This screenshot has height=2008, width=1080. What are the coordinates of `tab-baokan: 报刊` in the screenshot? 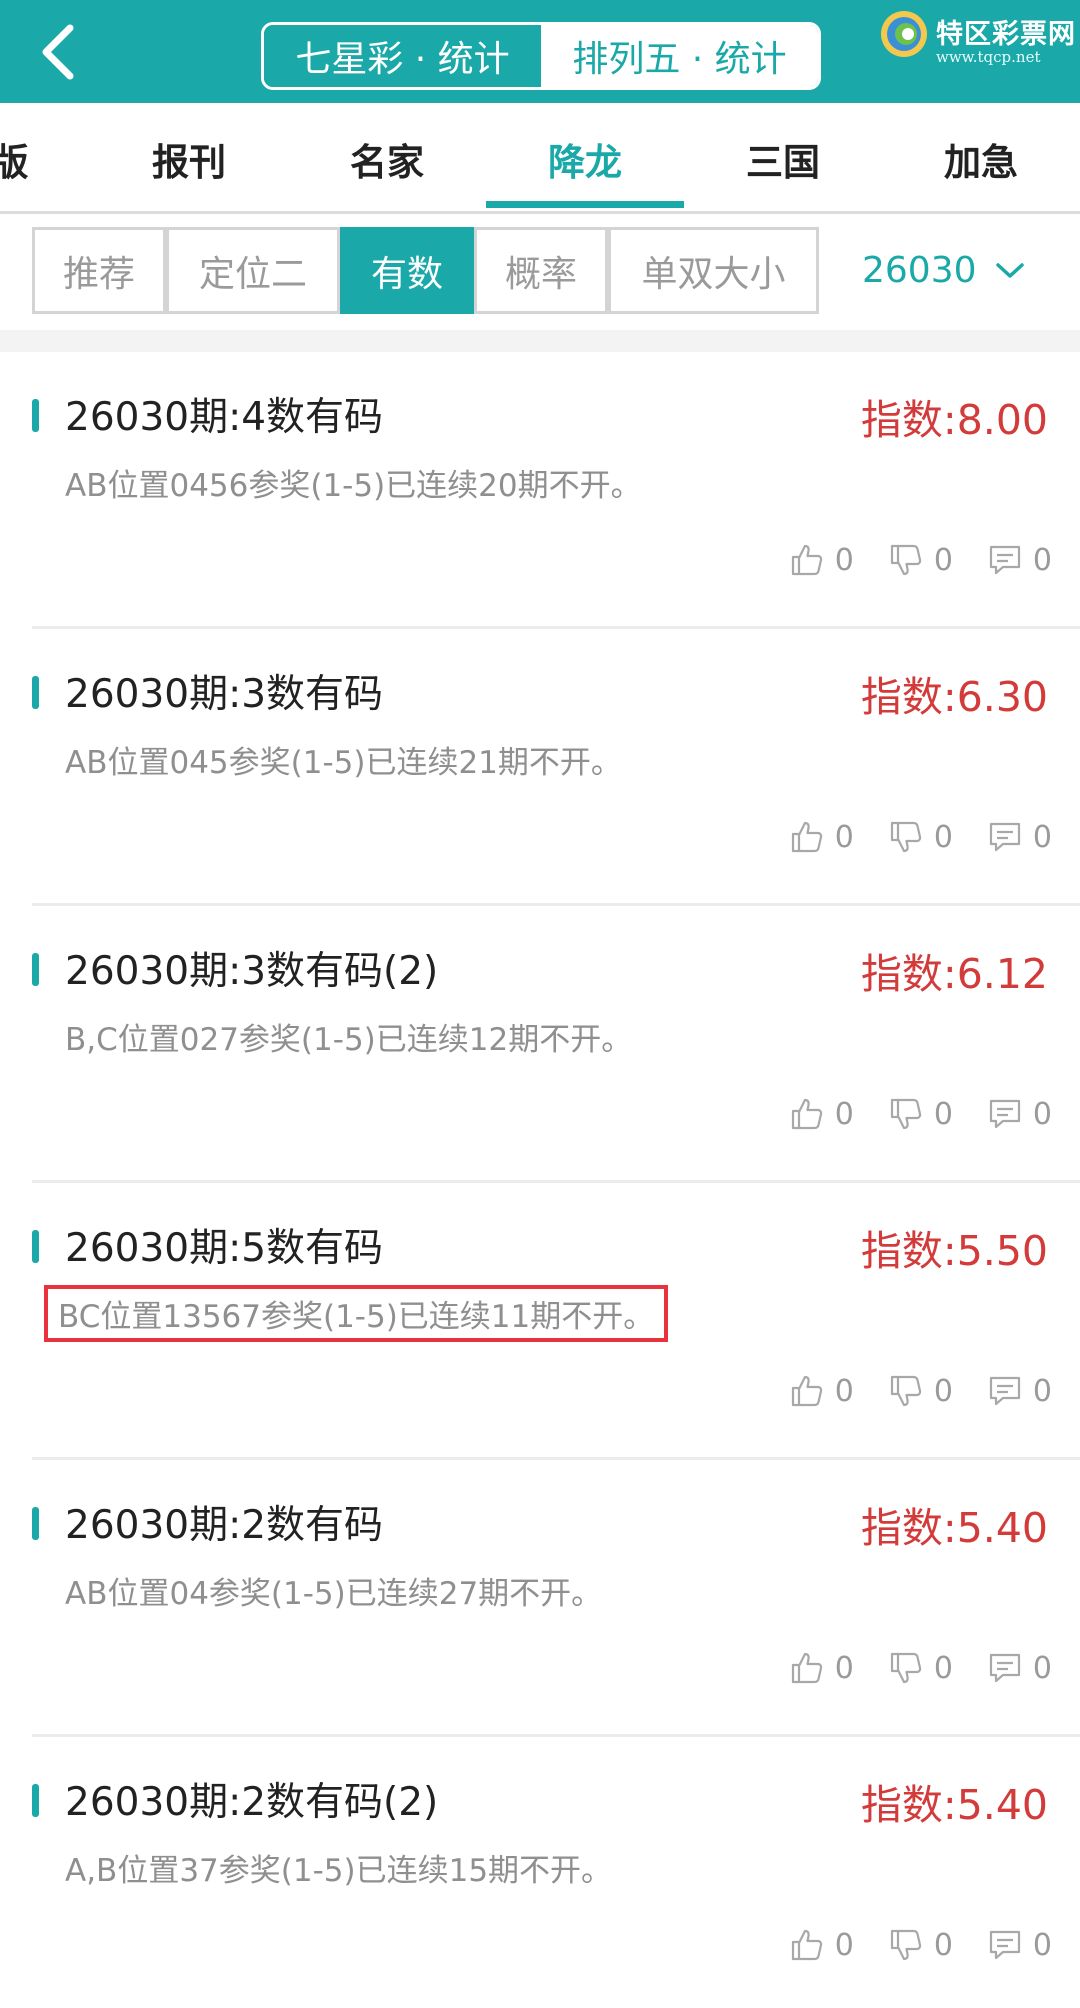 It's located at (189, 158).